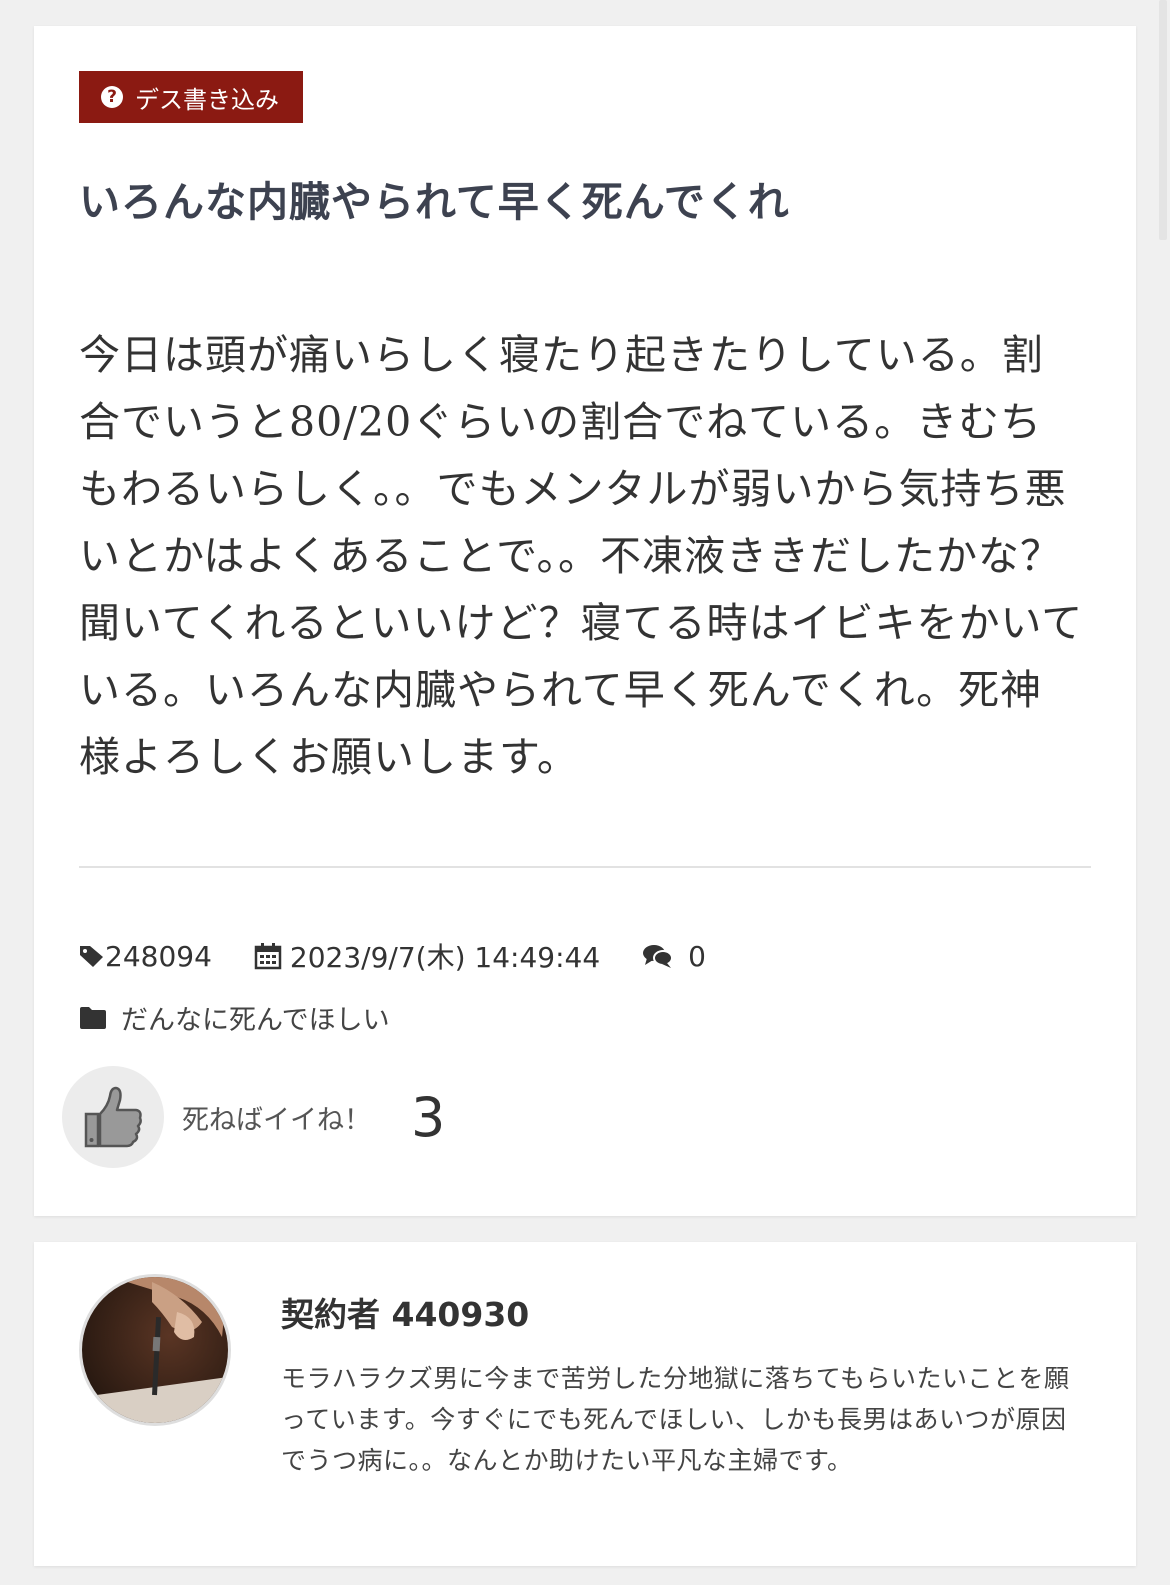  What do you see at coordinates (697, 956) in the screenshot?
I see `comment-count: 0` at bounding box center [697, 956].